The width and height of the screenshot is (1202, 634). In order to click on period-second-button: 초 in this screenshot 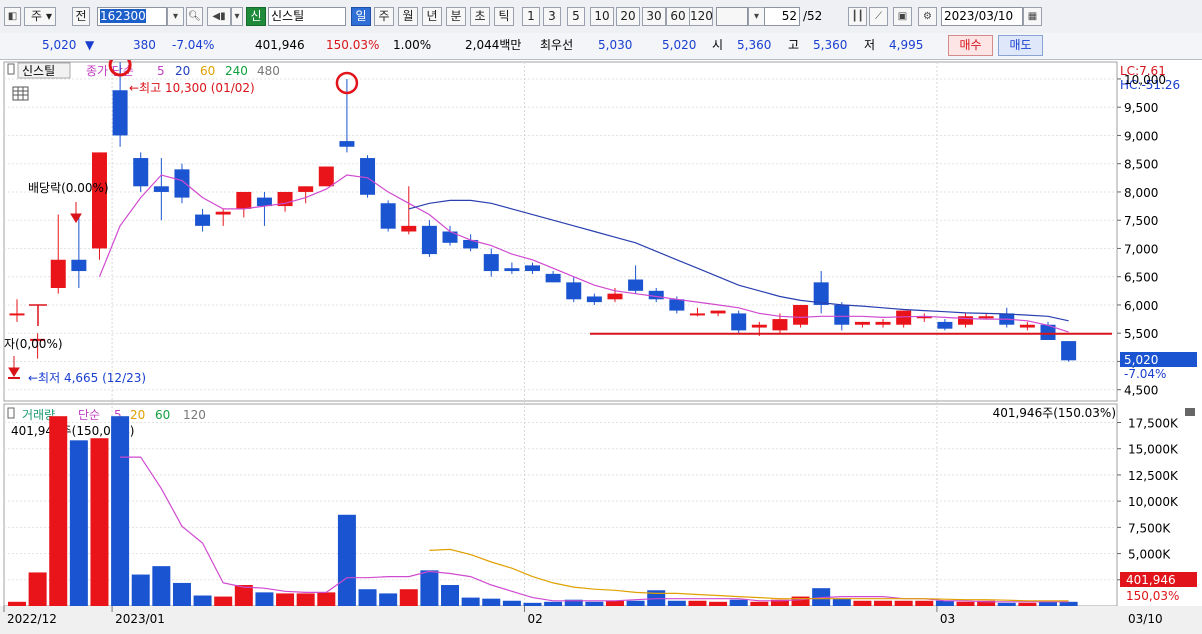, I will do `click(480, 16)`.